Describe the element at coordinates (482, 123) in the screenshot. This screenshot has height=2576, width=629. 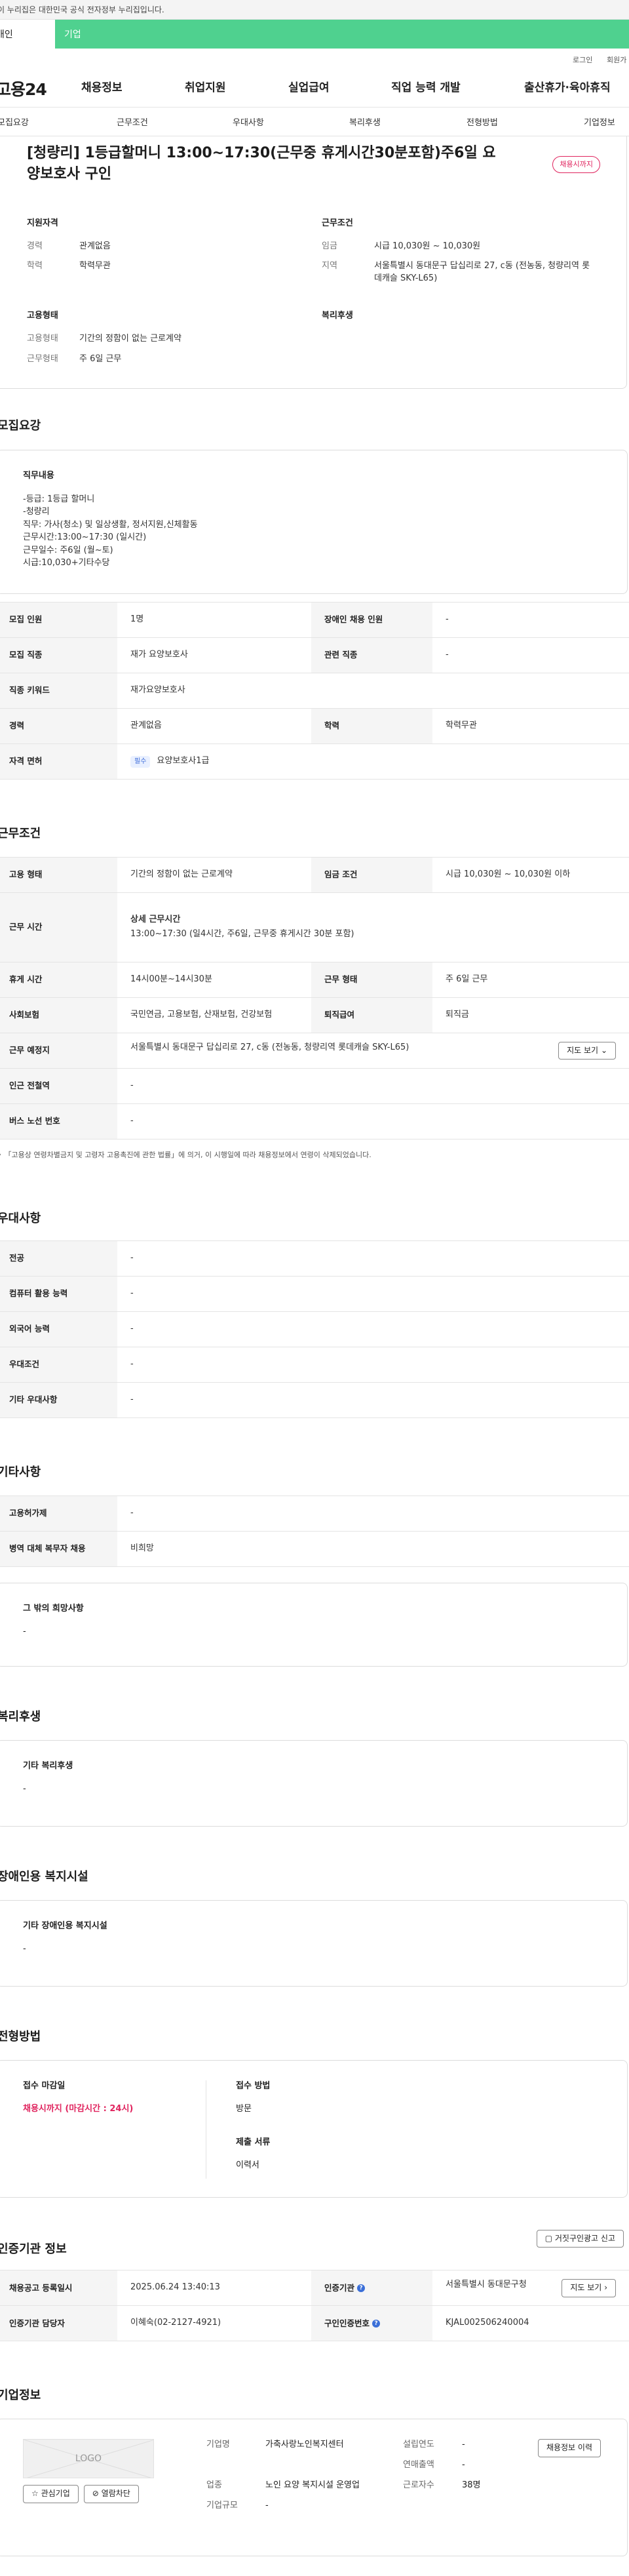
I see `tab-selection: 전형방법` at that location.